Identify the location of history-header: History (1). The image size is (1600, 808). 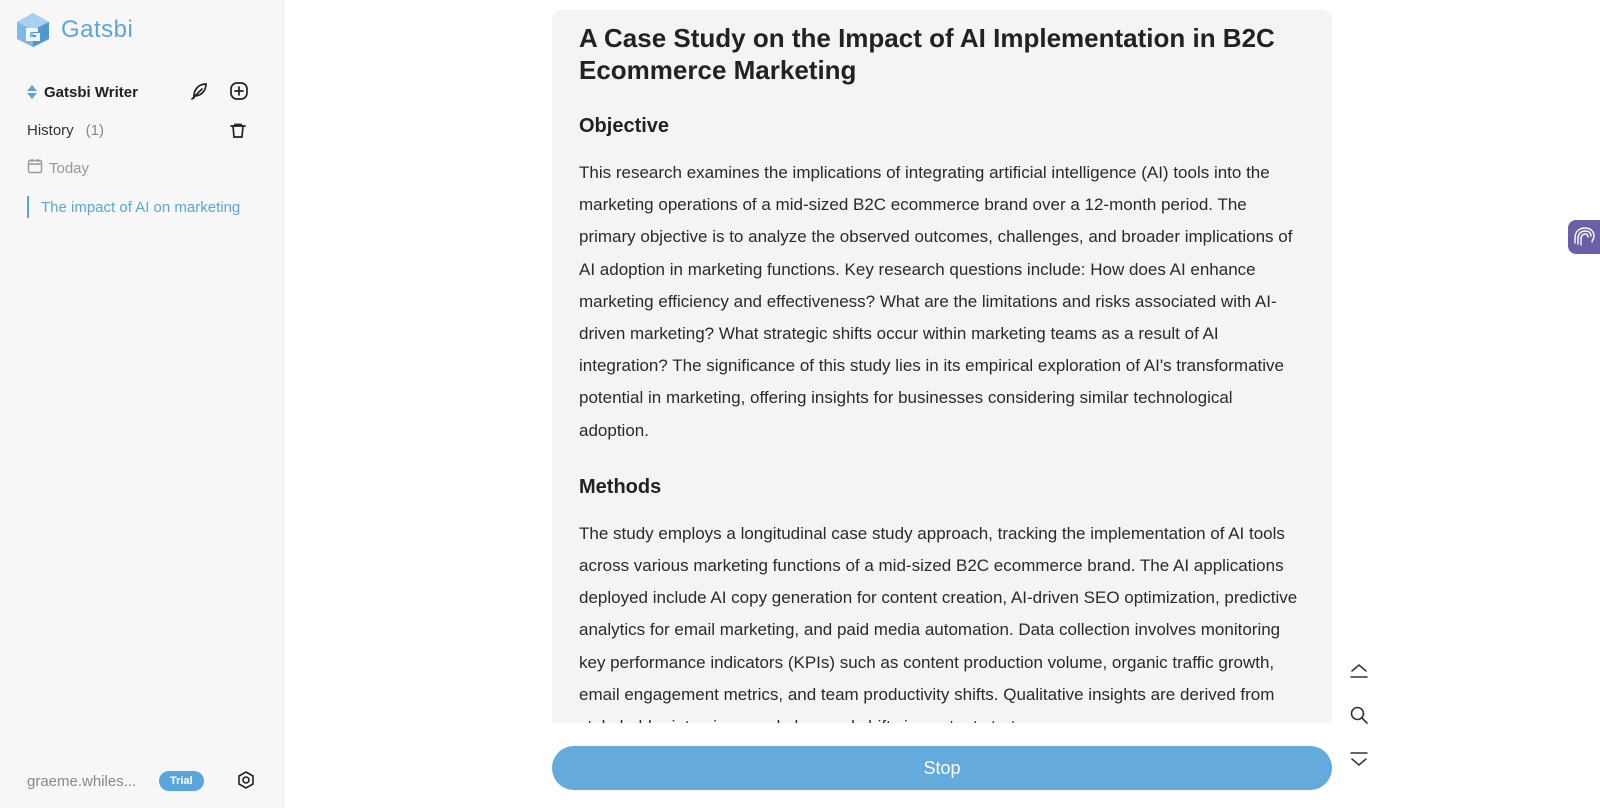
(138, 130).